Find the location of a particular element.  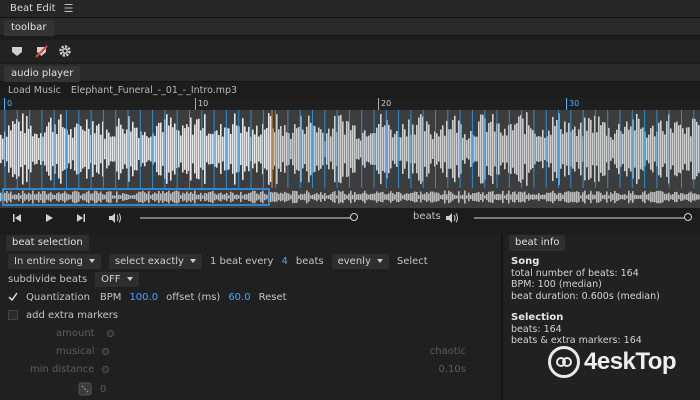

beats-unit-label: beats is located at coordinates (309, 261).